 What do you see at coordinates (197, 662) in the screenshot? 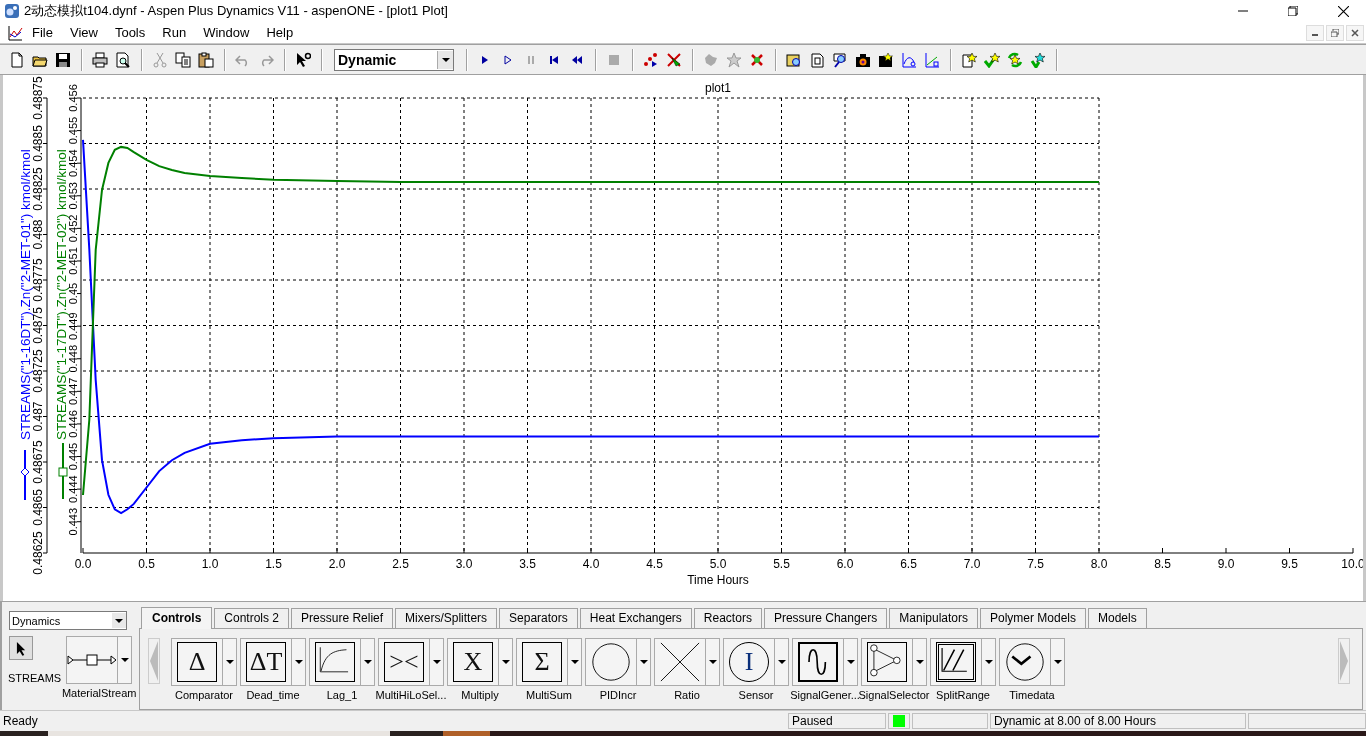
I see `block-button: Δ` at bounding box center [197, 662].